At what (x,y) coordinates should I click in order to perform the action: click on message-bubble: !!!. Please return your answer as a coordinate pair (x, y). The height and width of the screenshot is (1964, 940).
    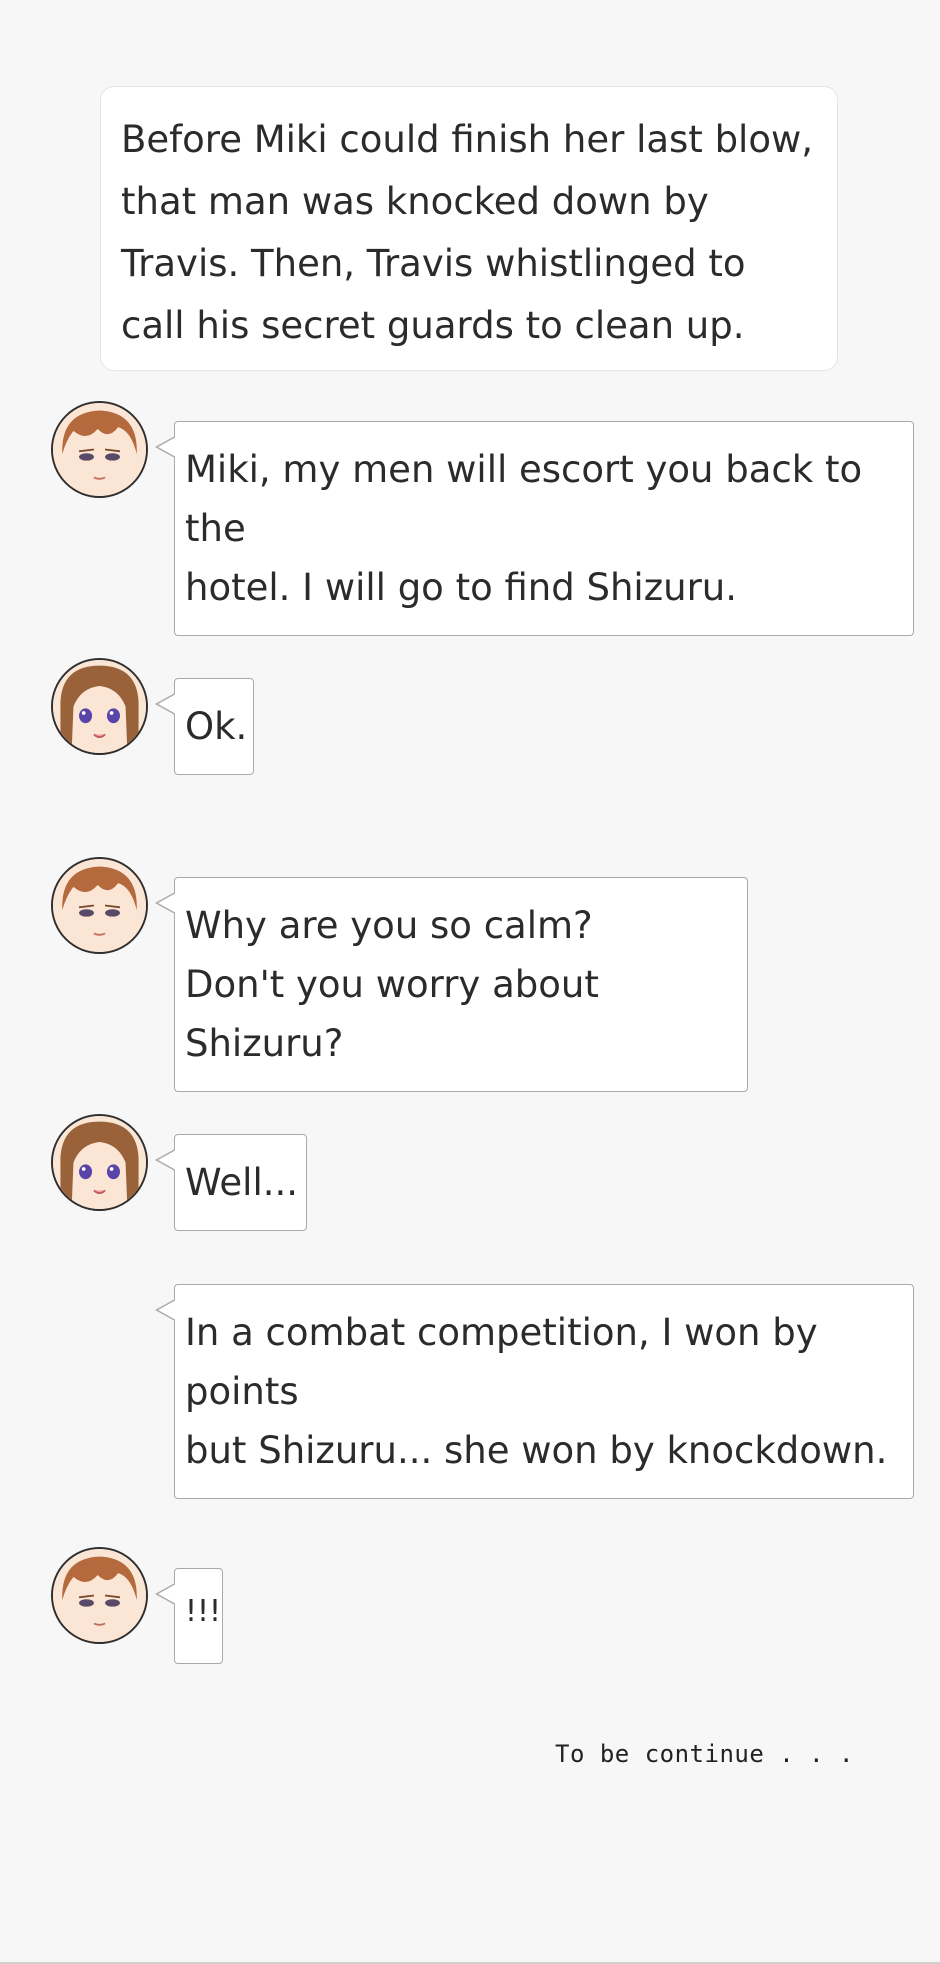
    Looking at the image, I should click on (189, 1616).